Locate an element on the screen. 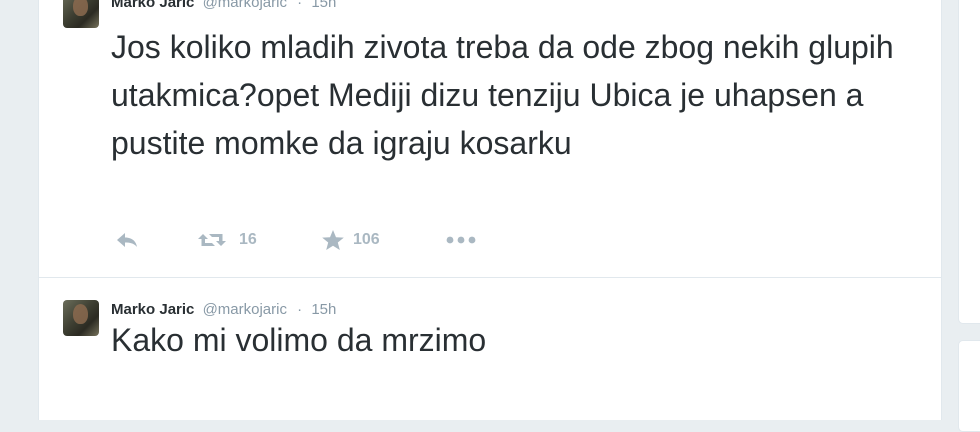 The width and height of the screenshot is (980, 432). favorite-button: 106 is located at coordinates (350, 240).